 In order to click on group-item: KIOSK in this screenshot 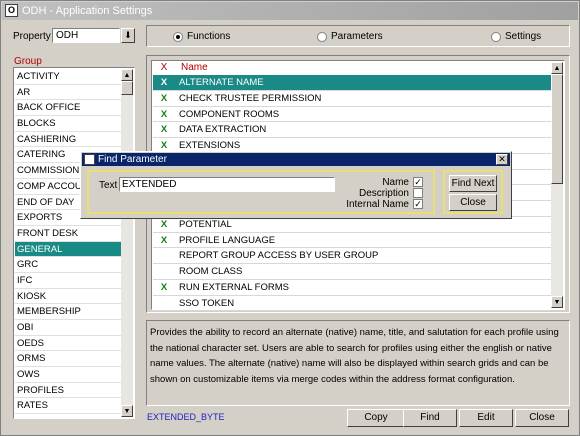, I will do `click(68, 297)`.